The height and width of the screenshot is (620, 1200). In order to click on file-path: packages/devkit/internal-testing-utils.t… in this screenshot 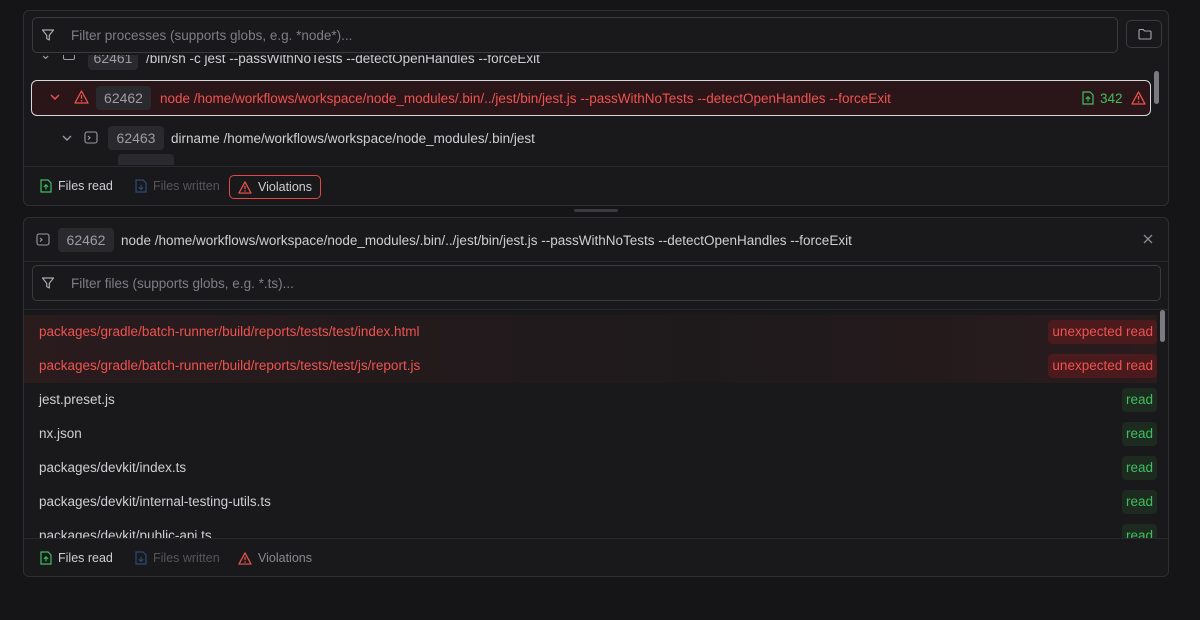, I will do `click(155, 501)`.